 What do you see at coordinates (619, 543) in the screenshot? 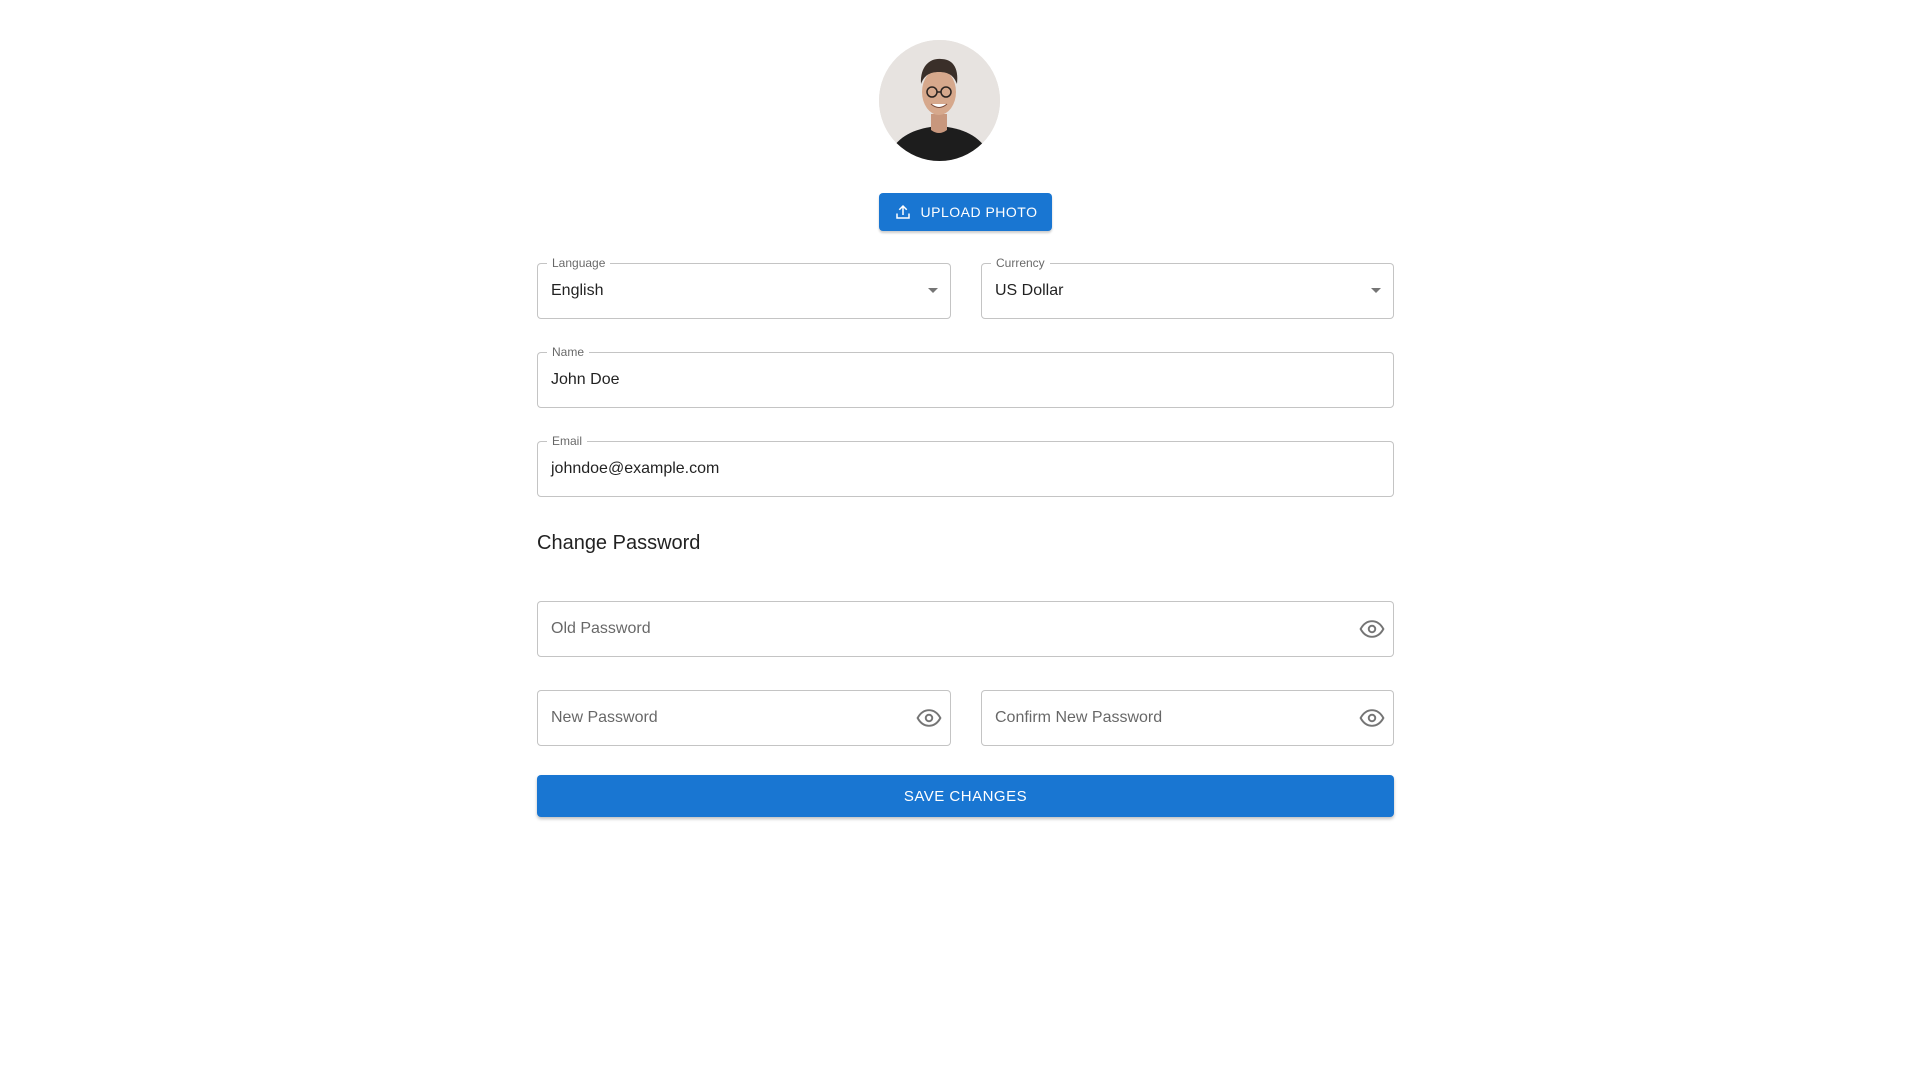
I see `change-password-heading: Change Password` at bounding box center [619, 543].